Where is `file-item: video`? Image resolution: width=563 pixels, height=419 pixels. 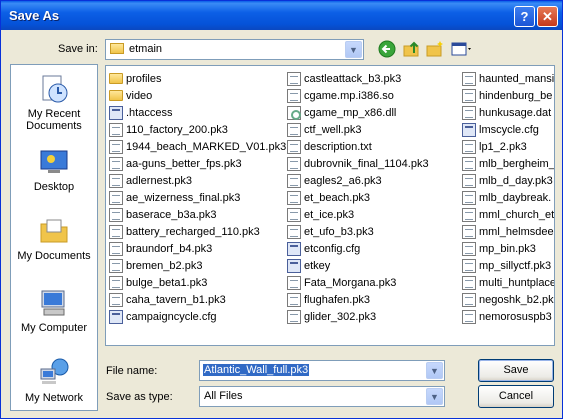 file-item: video is located at coordinates (197, 95).